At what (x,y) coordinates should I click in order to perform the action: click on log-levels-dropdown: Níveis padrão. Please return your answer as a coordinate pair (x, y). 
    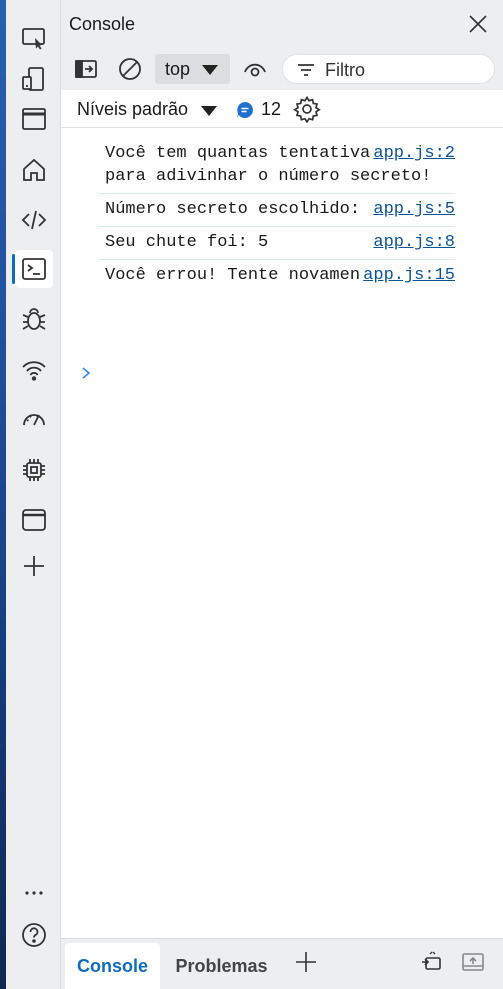
    Looking at the image, I should click on (132, 109).